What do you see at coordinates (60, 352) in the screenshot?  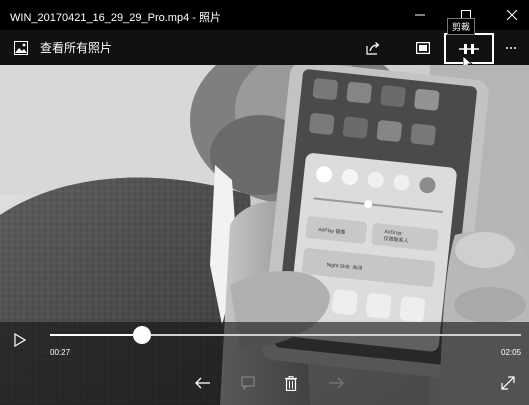 I see `current-time: 00:27` at bounding box center [60, 352].